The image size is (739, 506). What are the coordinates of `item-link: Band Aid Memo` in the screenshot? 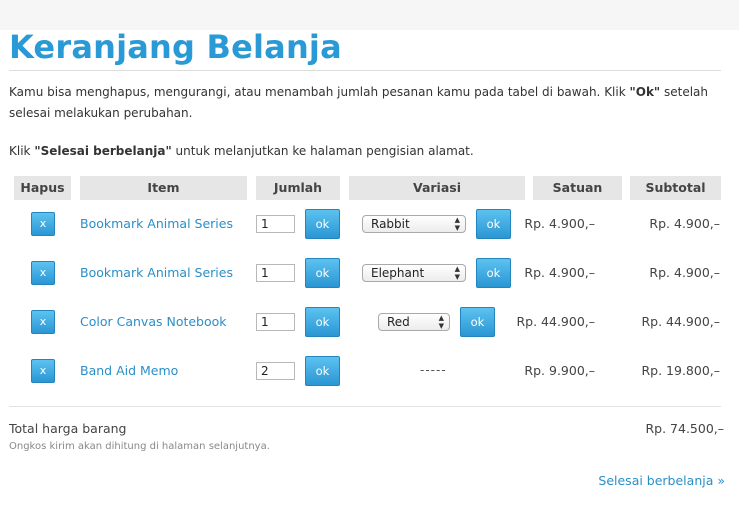 It's located at (129, 370).